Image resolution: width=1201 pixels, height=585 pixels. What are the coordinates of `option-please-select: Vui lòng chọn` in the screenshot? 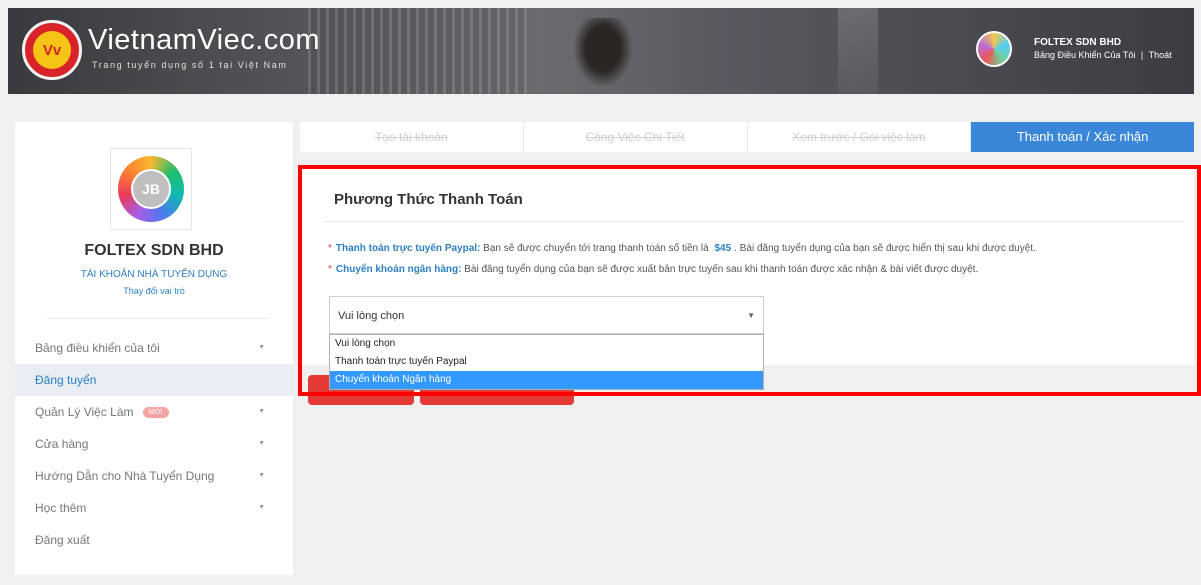 It's located at (546, 344).